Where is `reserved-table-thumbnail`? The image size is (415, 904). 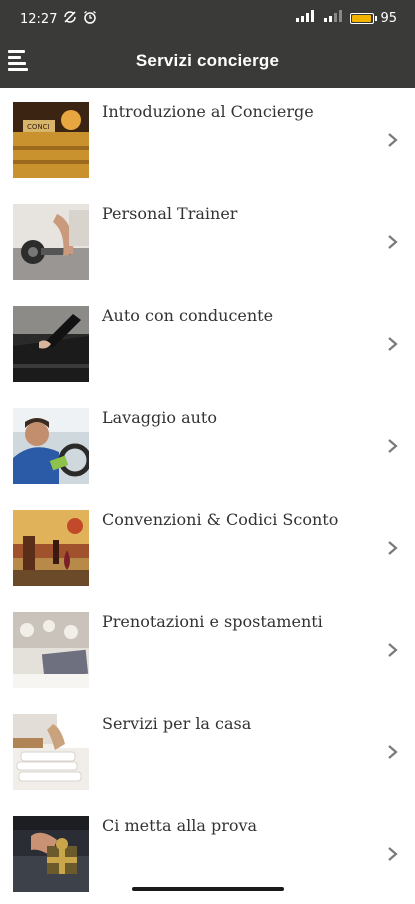
reserved-table-thumbnail is located at coordinates (51, 650).